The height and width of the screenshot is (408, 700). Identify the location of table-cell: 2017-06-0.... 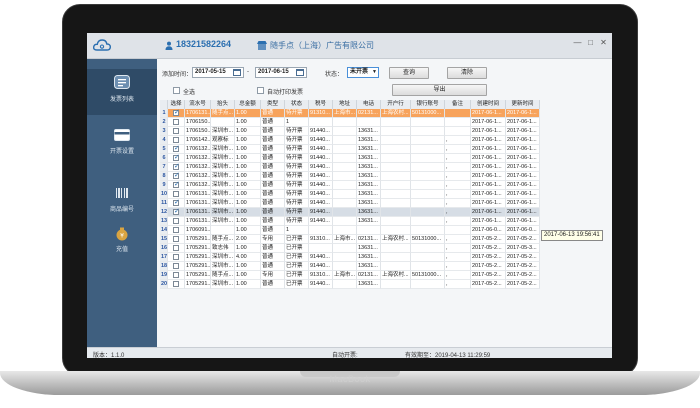
(523, 230).